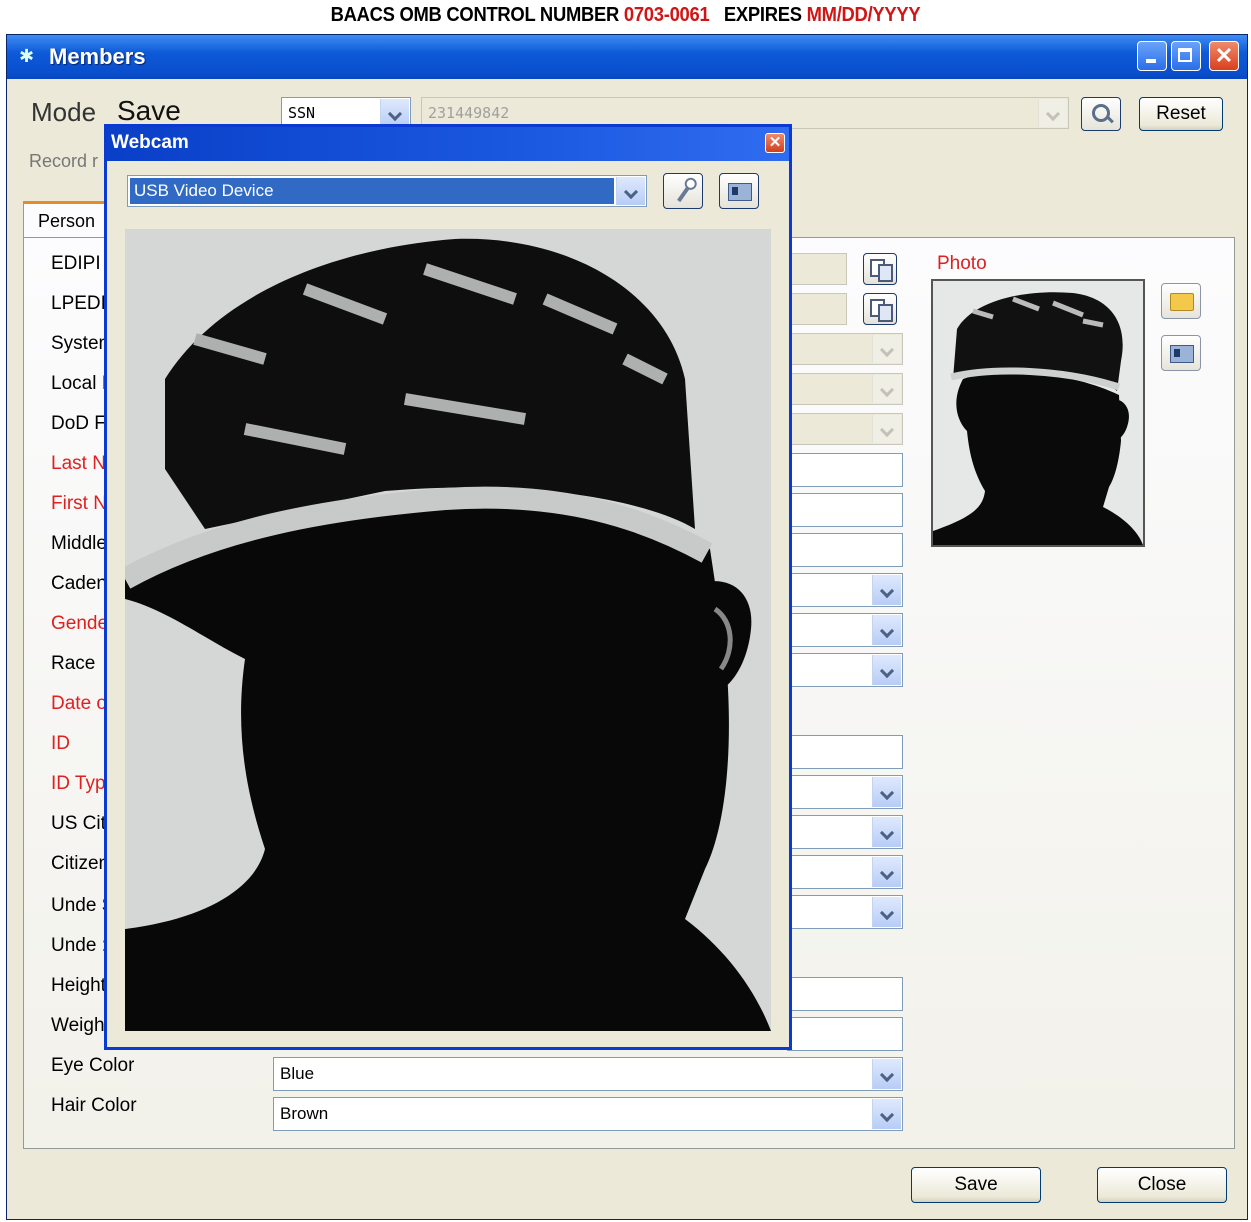 The height and width of the screenshot is (1222, 1251). What do you see at coordinates (81, 905) in the screenshot?
I see `field-label-under-s: Unde S` at bounding box center [81, 905].